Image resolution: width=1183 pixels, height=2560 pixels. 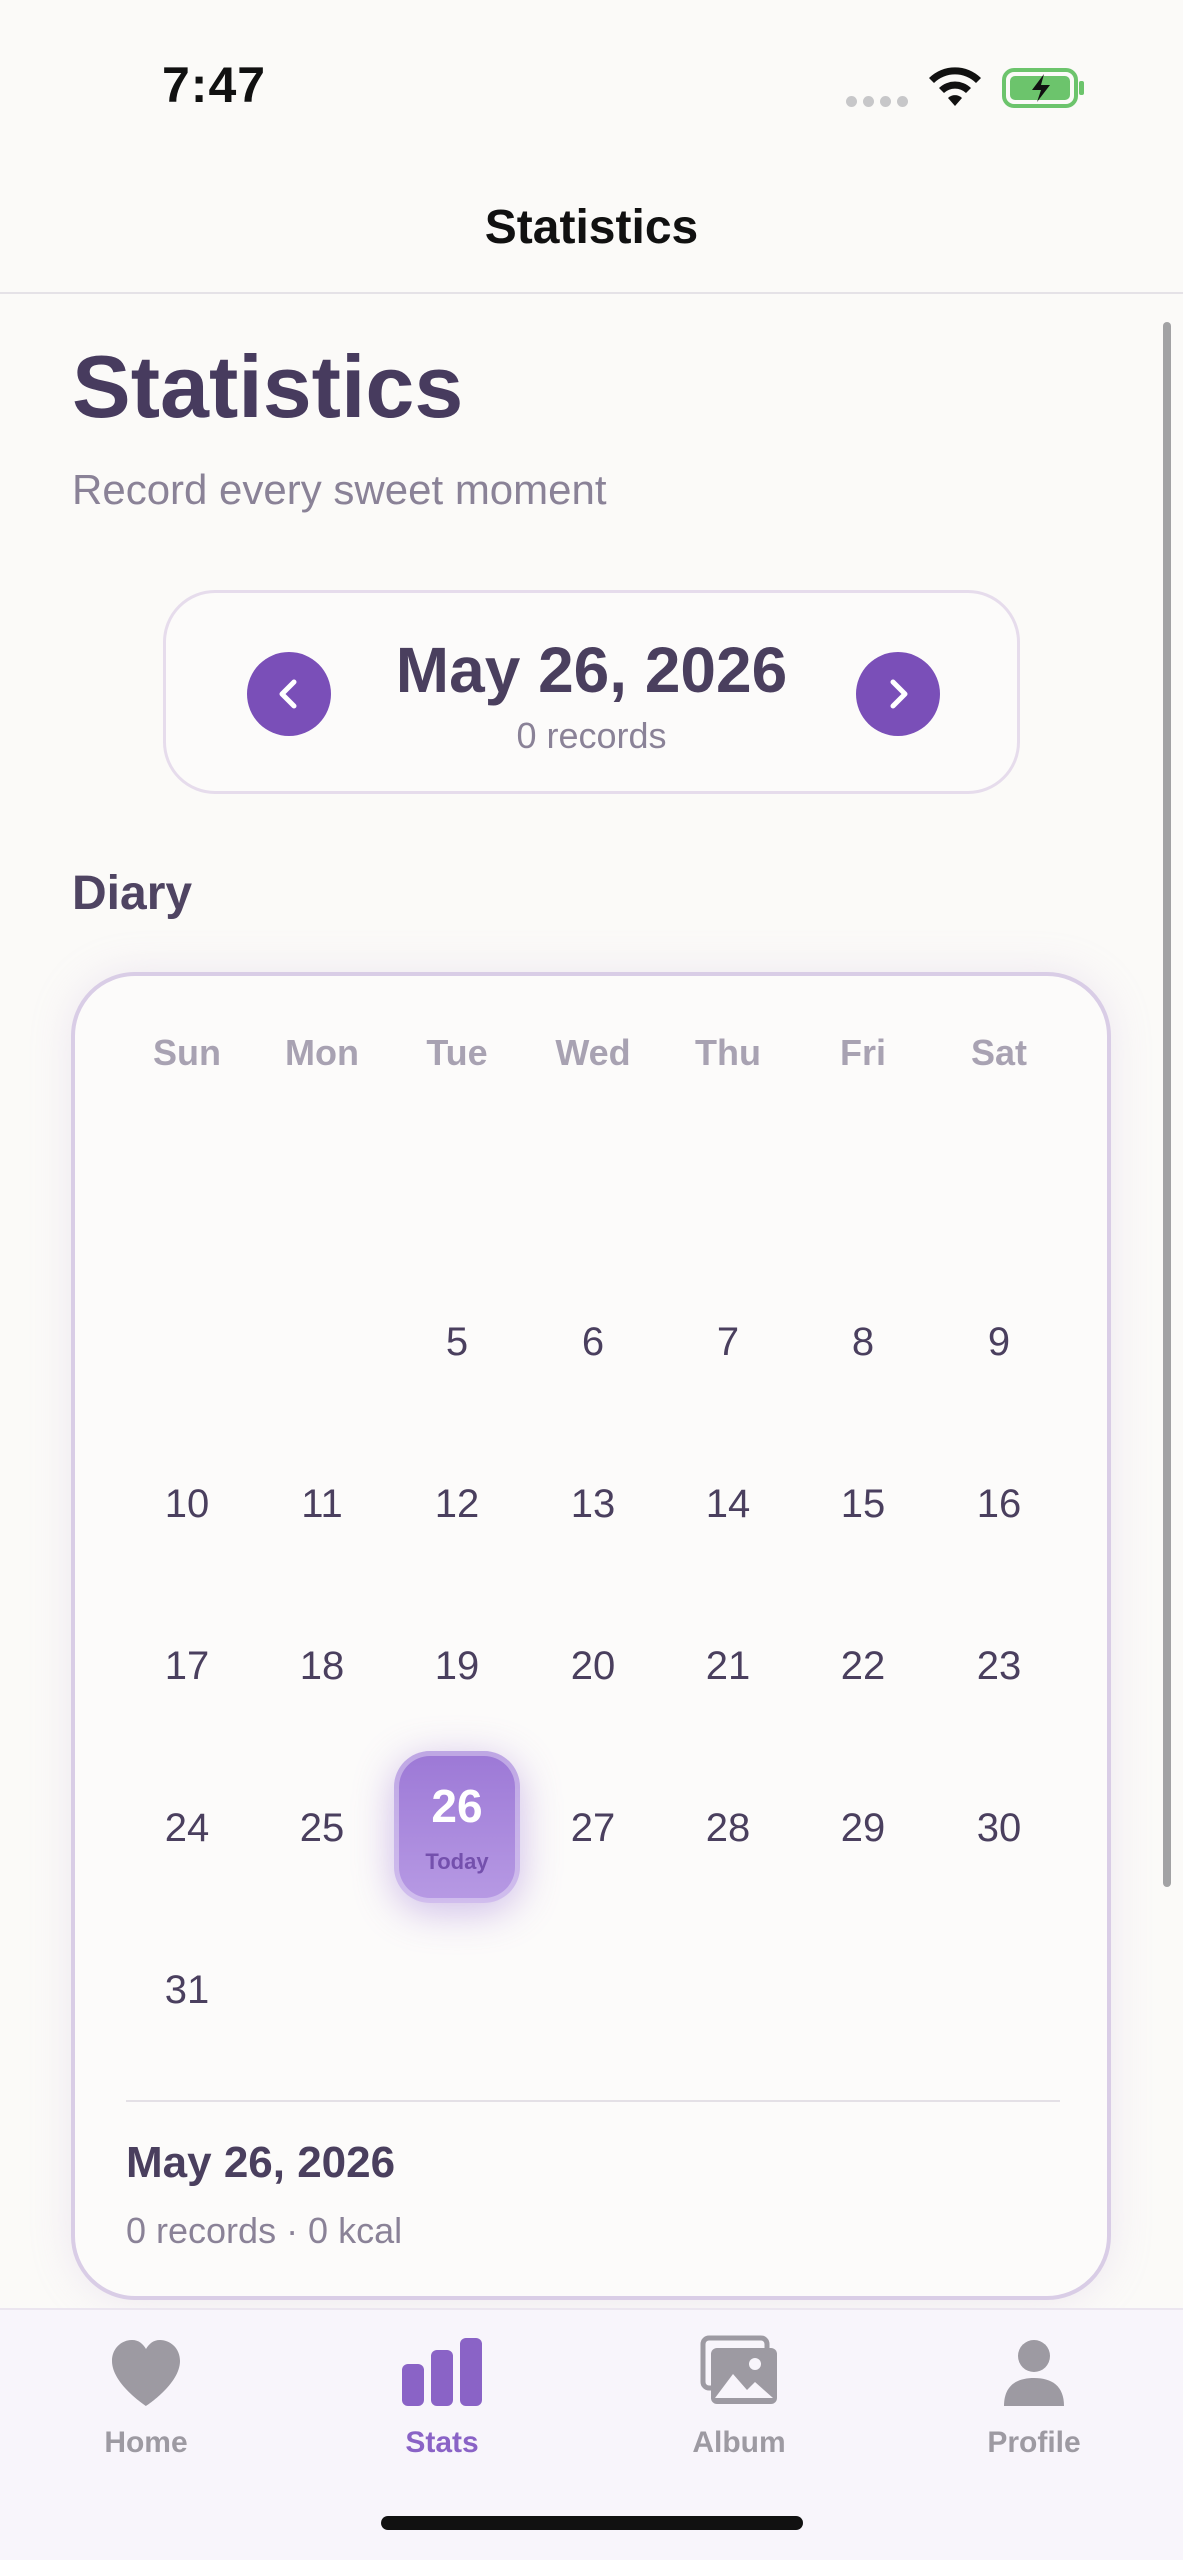 I want to click on person-icon, so click(x=1034, y=2373).